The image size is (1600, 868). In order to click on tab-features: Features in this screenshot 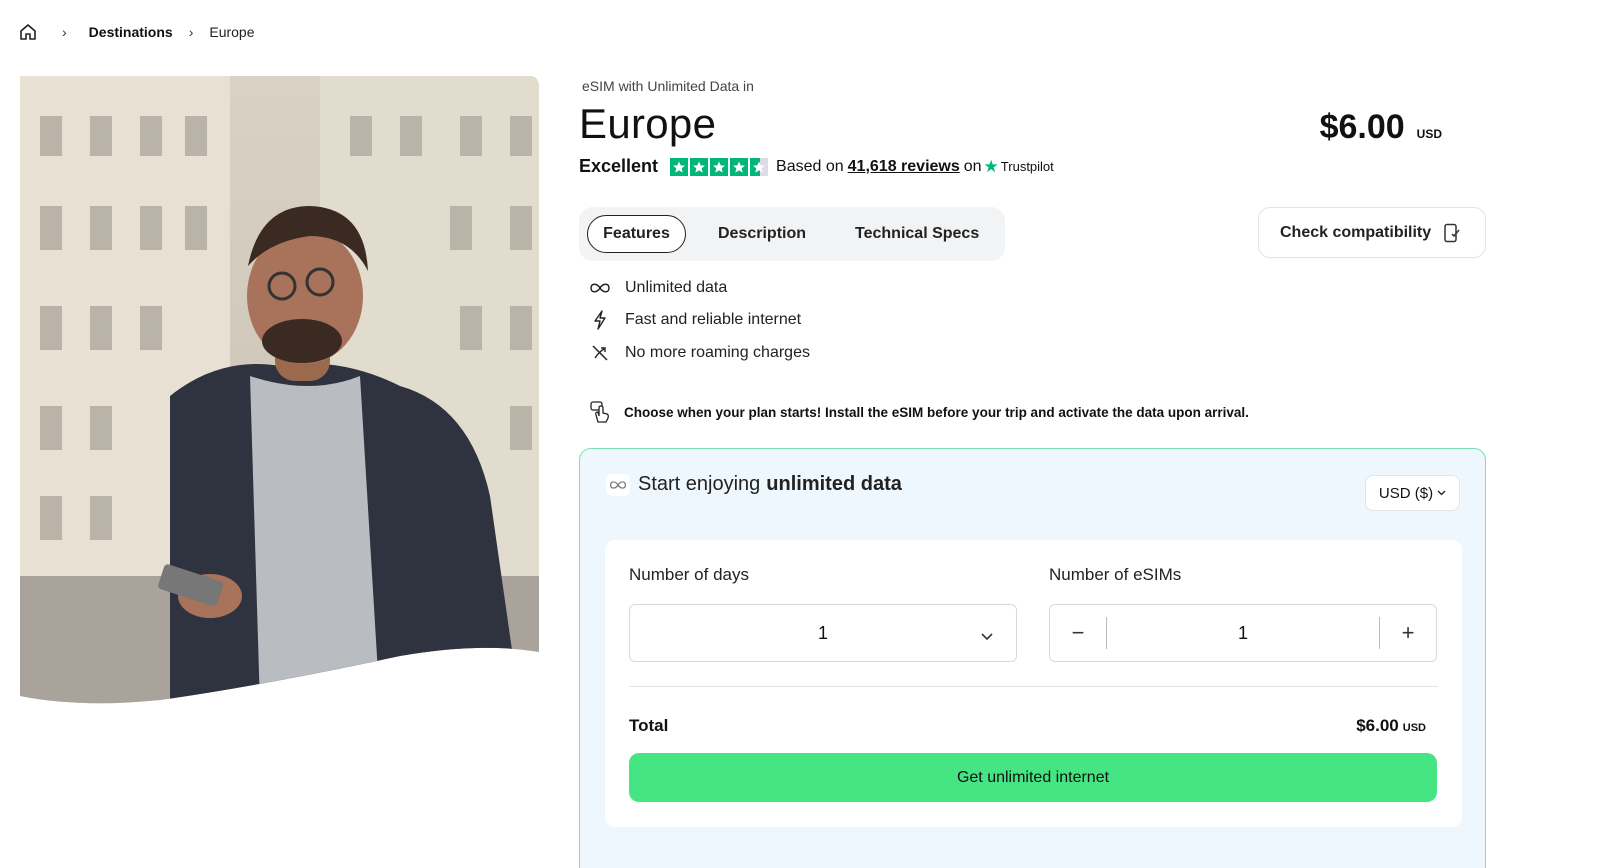, I will do `click(636, 234)`.